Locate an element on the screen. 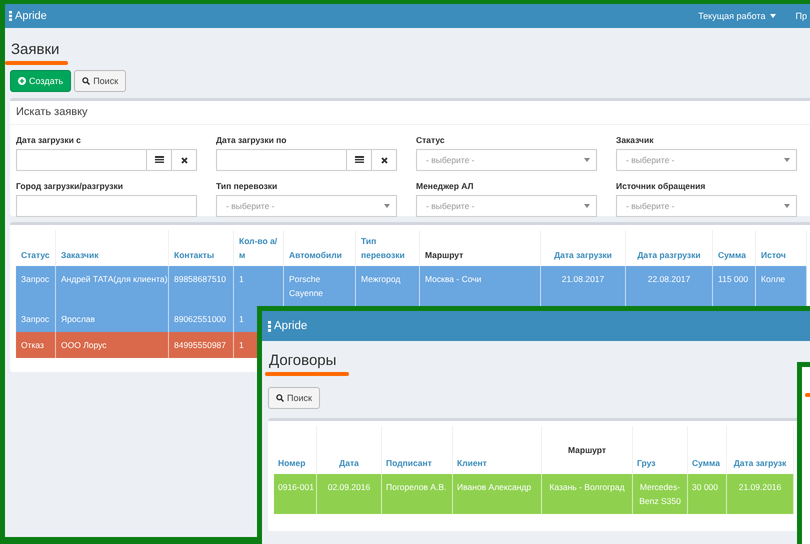 The width and height of the screenshot is (810, 544). table-cell: 21.08.2017 is located at coordinates (583, 279).